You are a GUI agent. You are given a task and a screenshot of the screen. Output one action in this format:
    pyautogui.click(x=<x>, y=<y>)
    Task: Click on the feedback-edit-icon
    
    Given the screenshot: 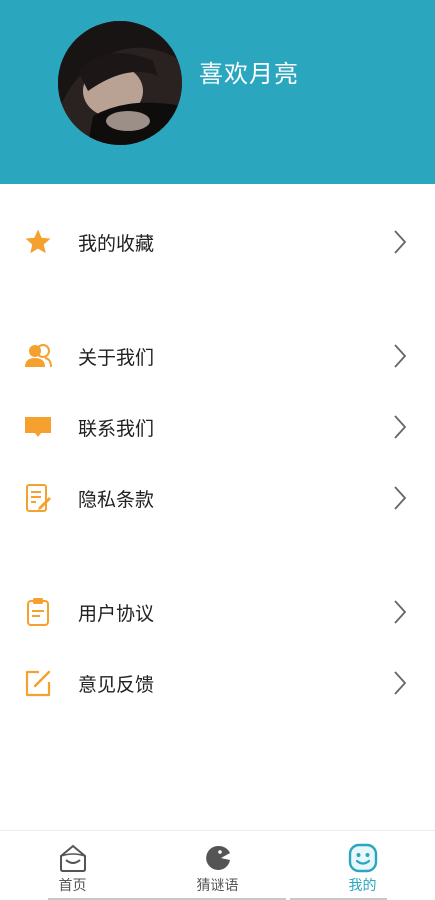 What is the action you would take?
    pyautogui.click(x=38, y=683)
    